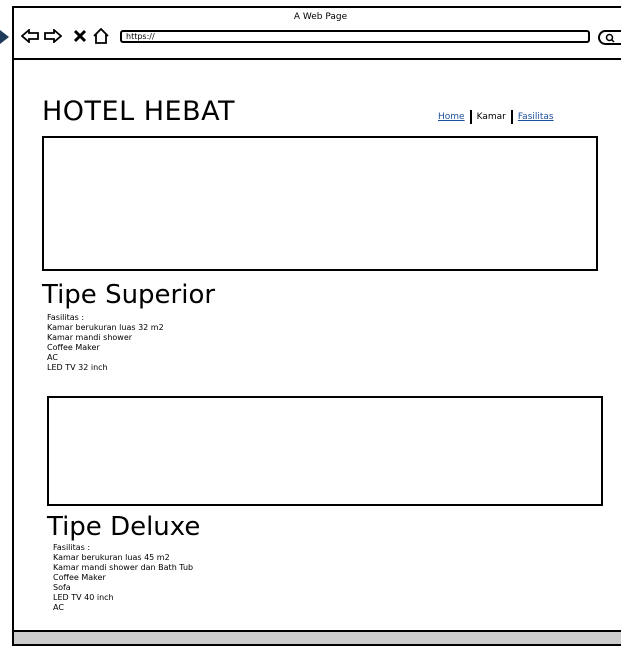 The image size is (621, 652). I want to click on search-icon, so click(610, 38).